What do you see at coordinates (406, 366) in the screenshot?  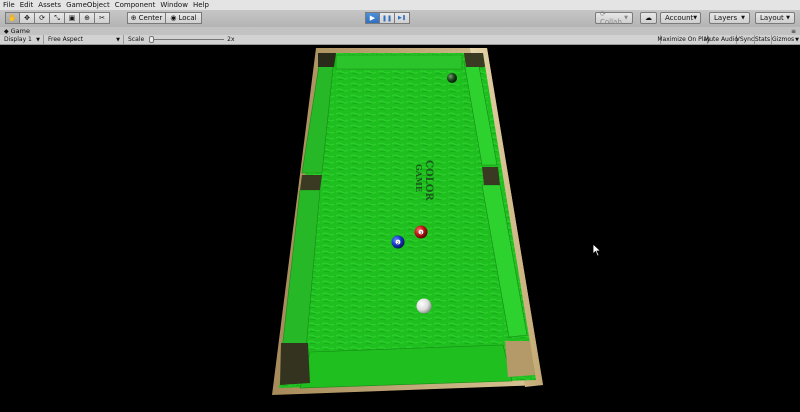 I see `rail-bottom` at bounding box center [406, 366].